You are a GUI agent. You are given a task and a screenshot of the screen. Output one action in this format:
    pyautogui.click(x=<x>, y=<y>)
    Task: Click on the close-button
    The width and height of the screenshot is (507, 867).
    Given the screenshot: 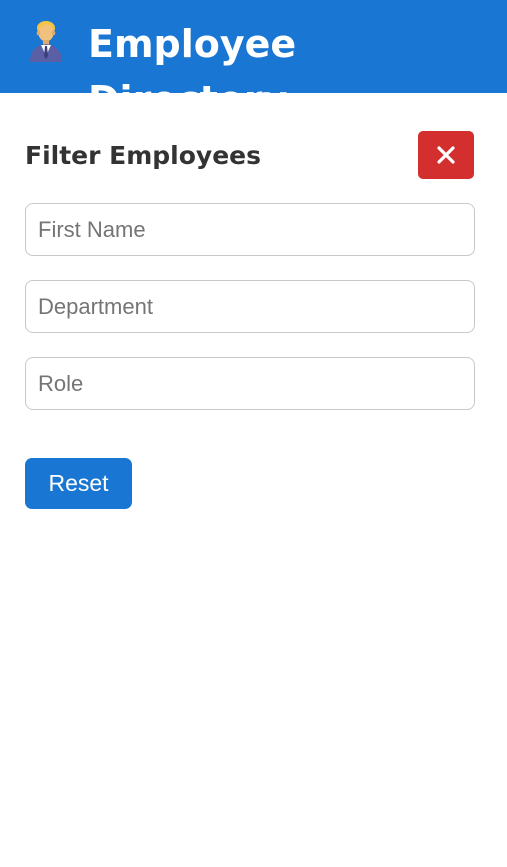 What is the action you would take?
    pyautogui.click(x=446, y=155)
    